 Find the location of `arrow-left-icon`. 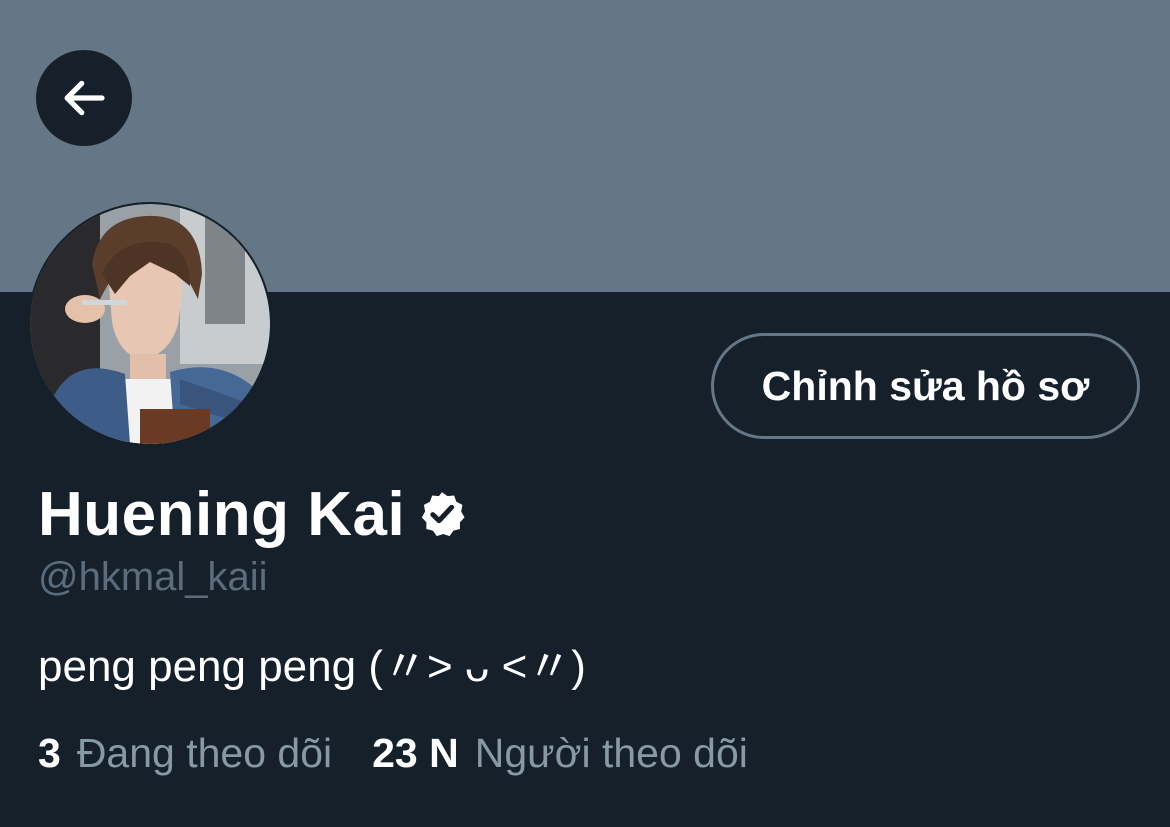

arrow-left-icon is located at coordinates (84, 98).